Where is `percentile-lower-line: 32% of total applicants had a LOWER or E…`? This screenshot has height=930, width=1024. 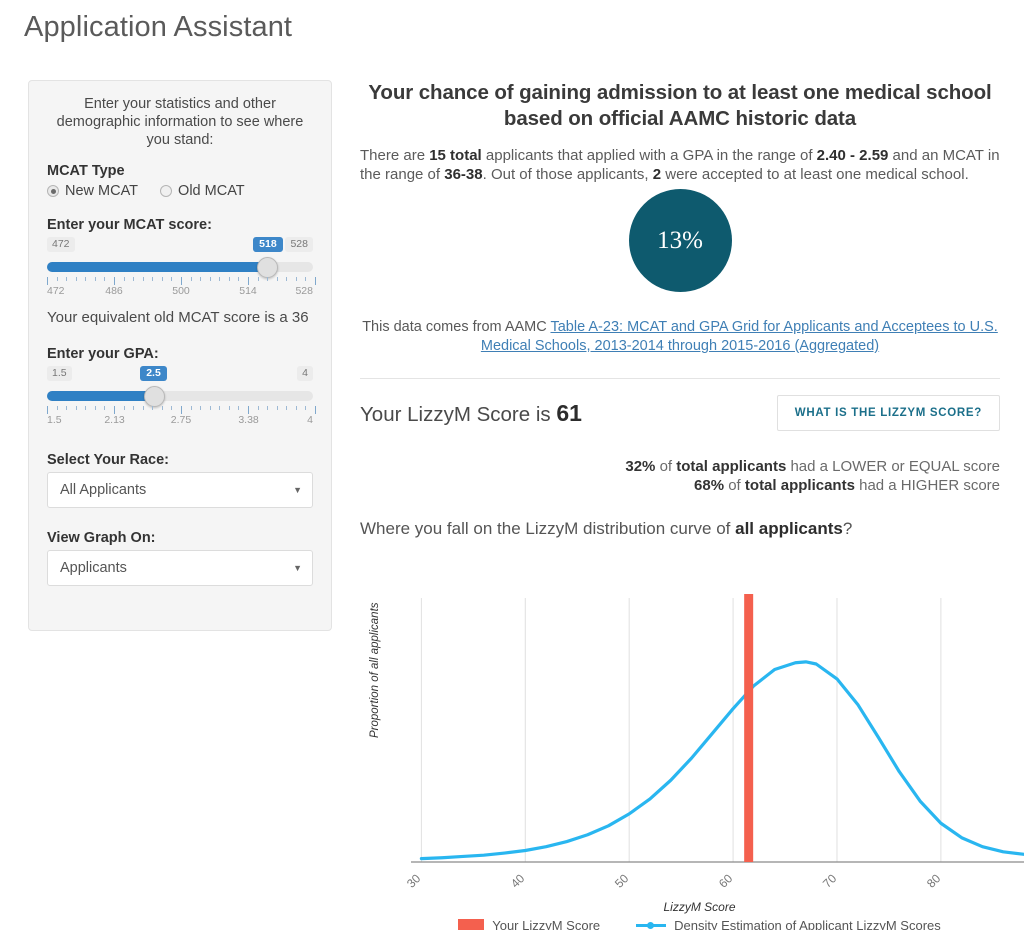 percentile-lower-line: 32% of total applicants had a LOWER or E… is located at coordinates (680, 466).